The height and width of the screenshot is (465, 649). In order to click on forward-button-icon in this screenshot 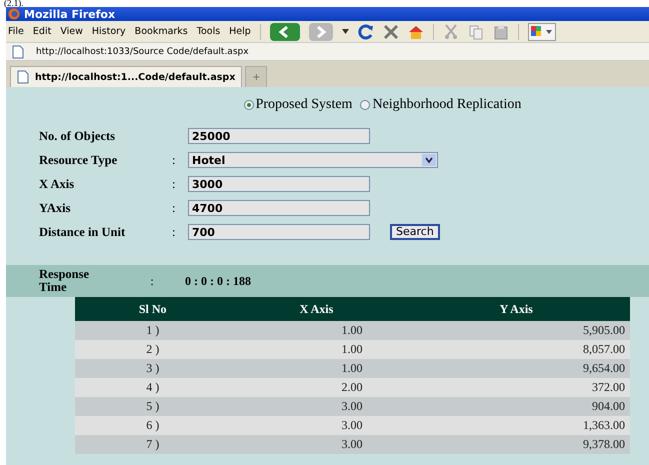, I will do `click(320, 31)`.